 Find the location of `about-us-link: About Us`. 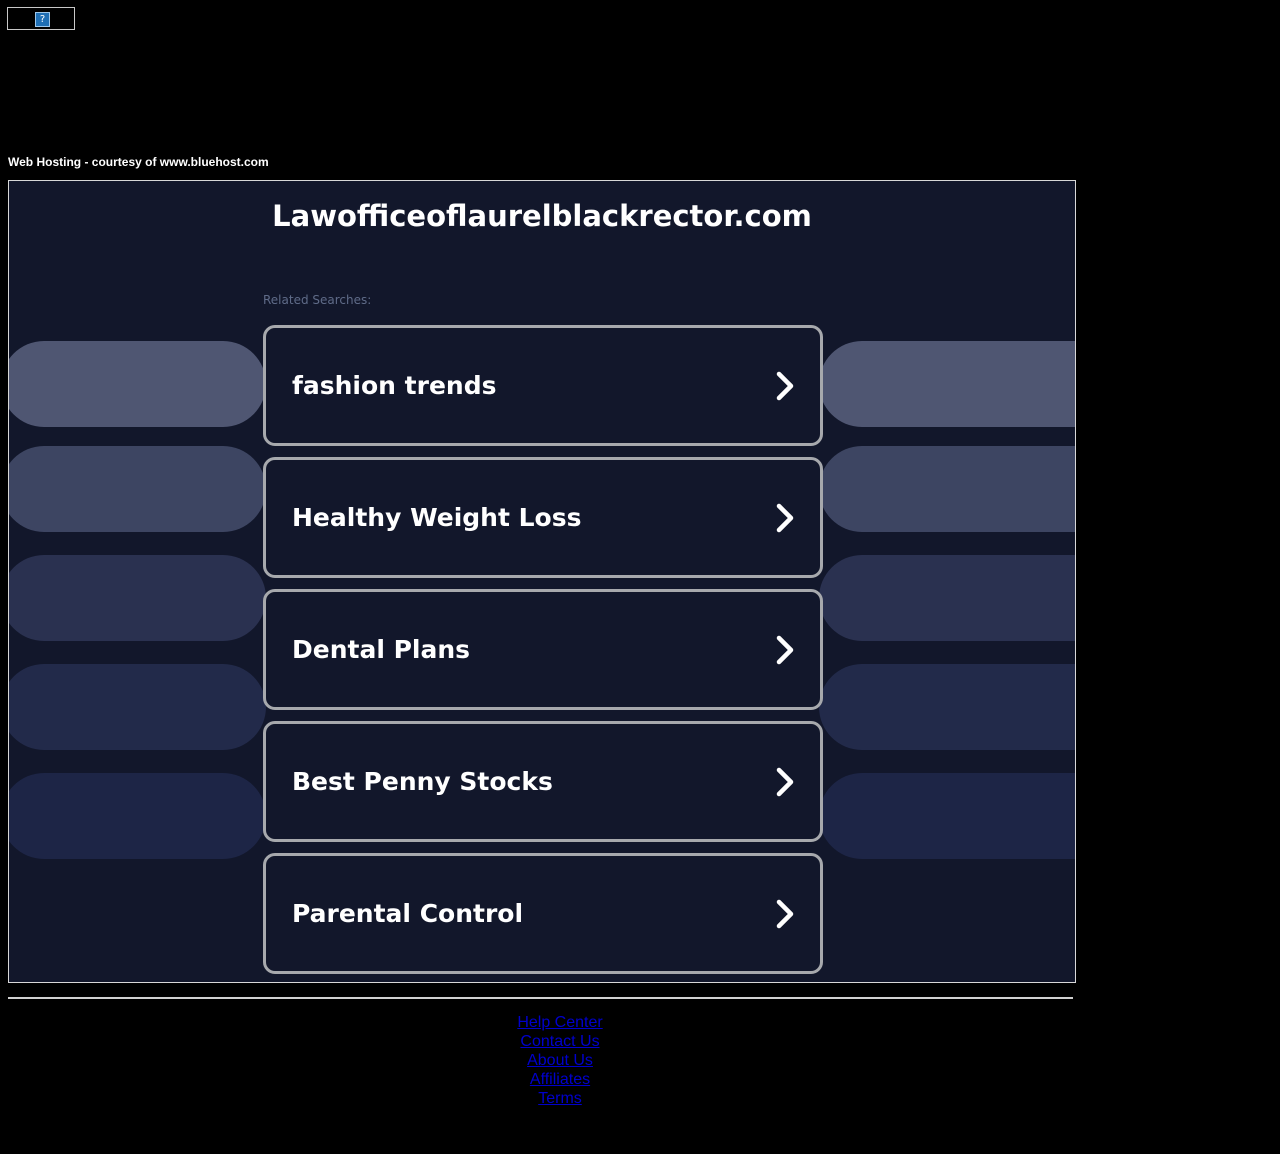

about-us-link: About Us is located at coordinates (560, 1060).